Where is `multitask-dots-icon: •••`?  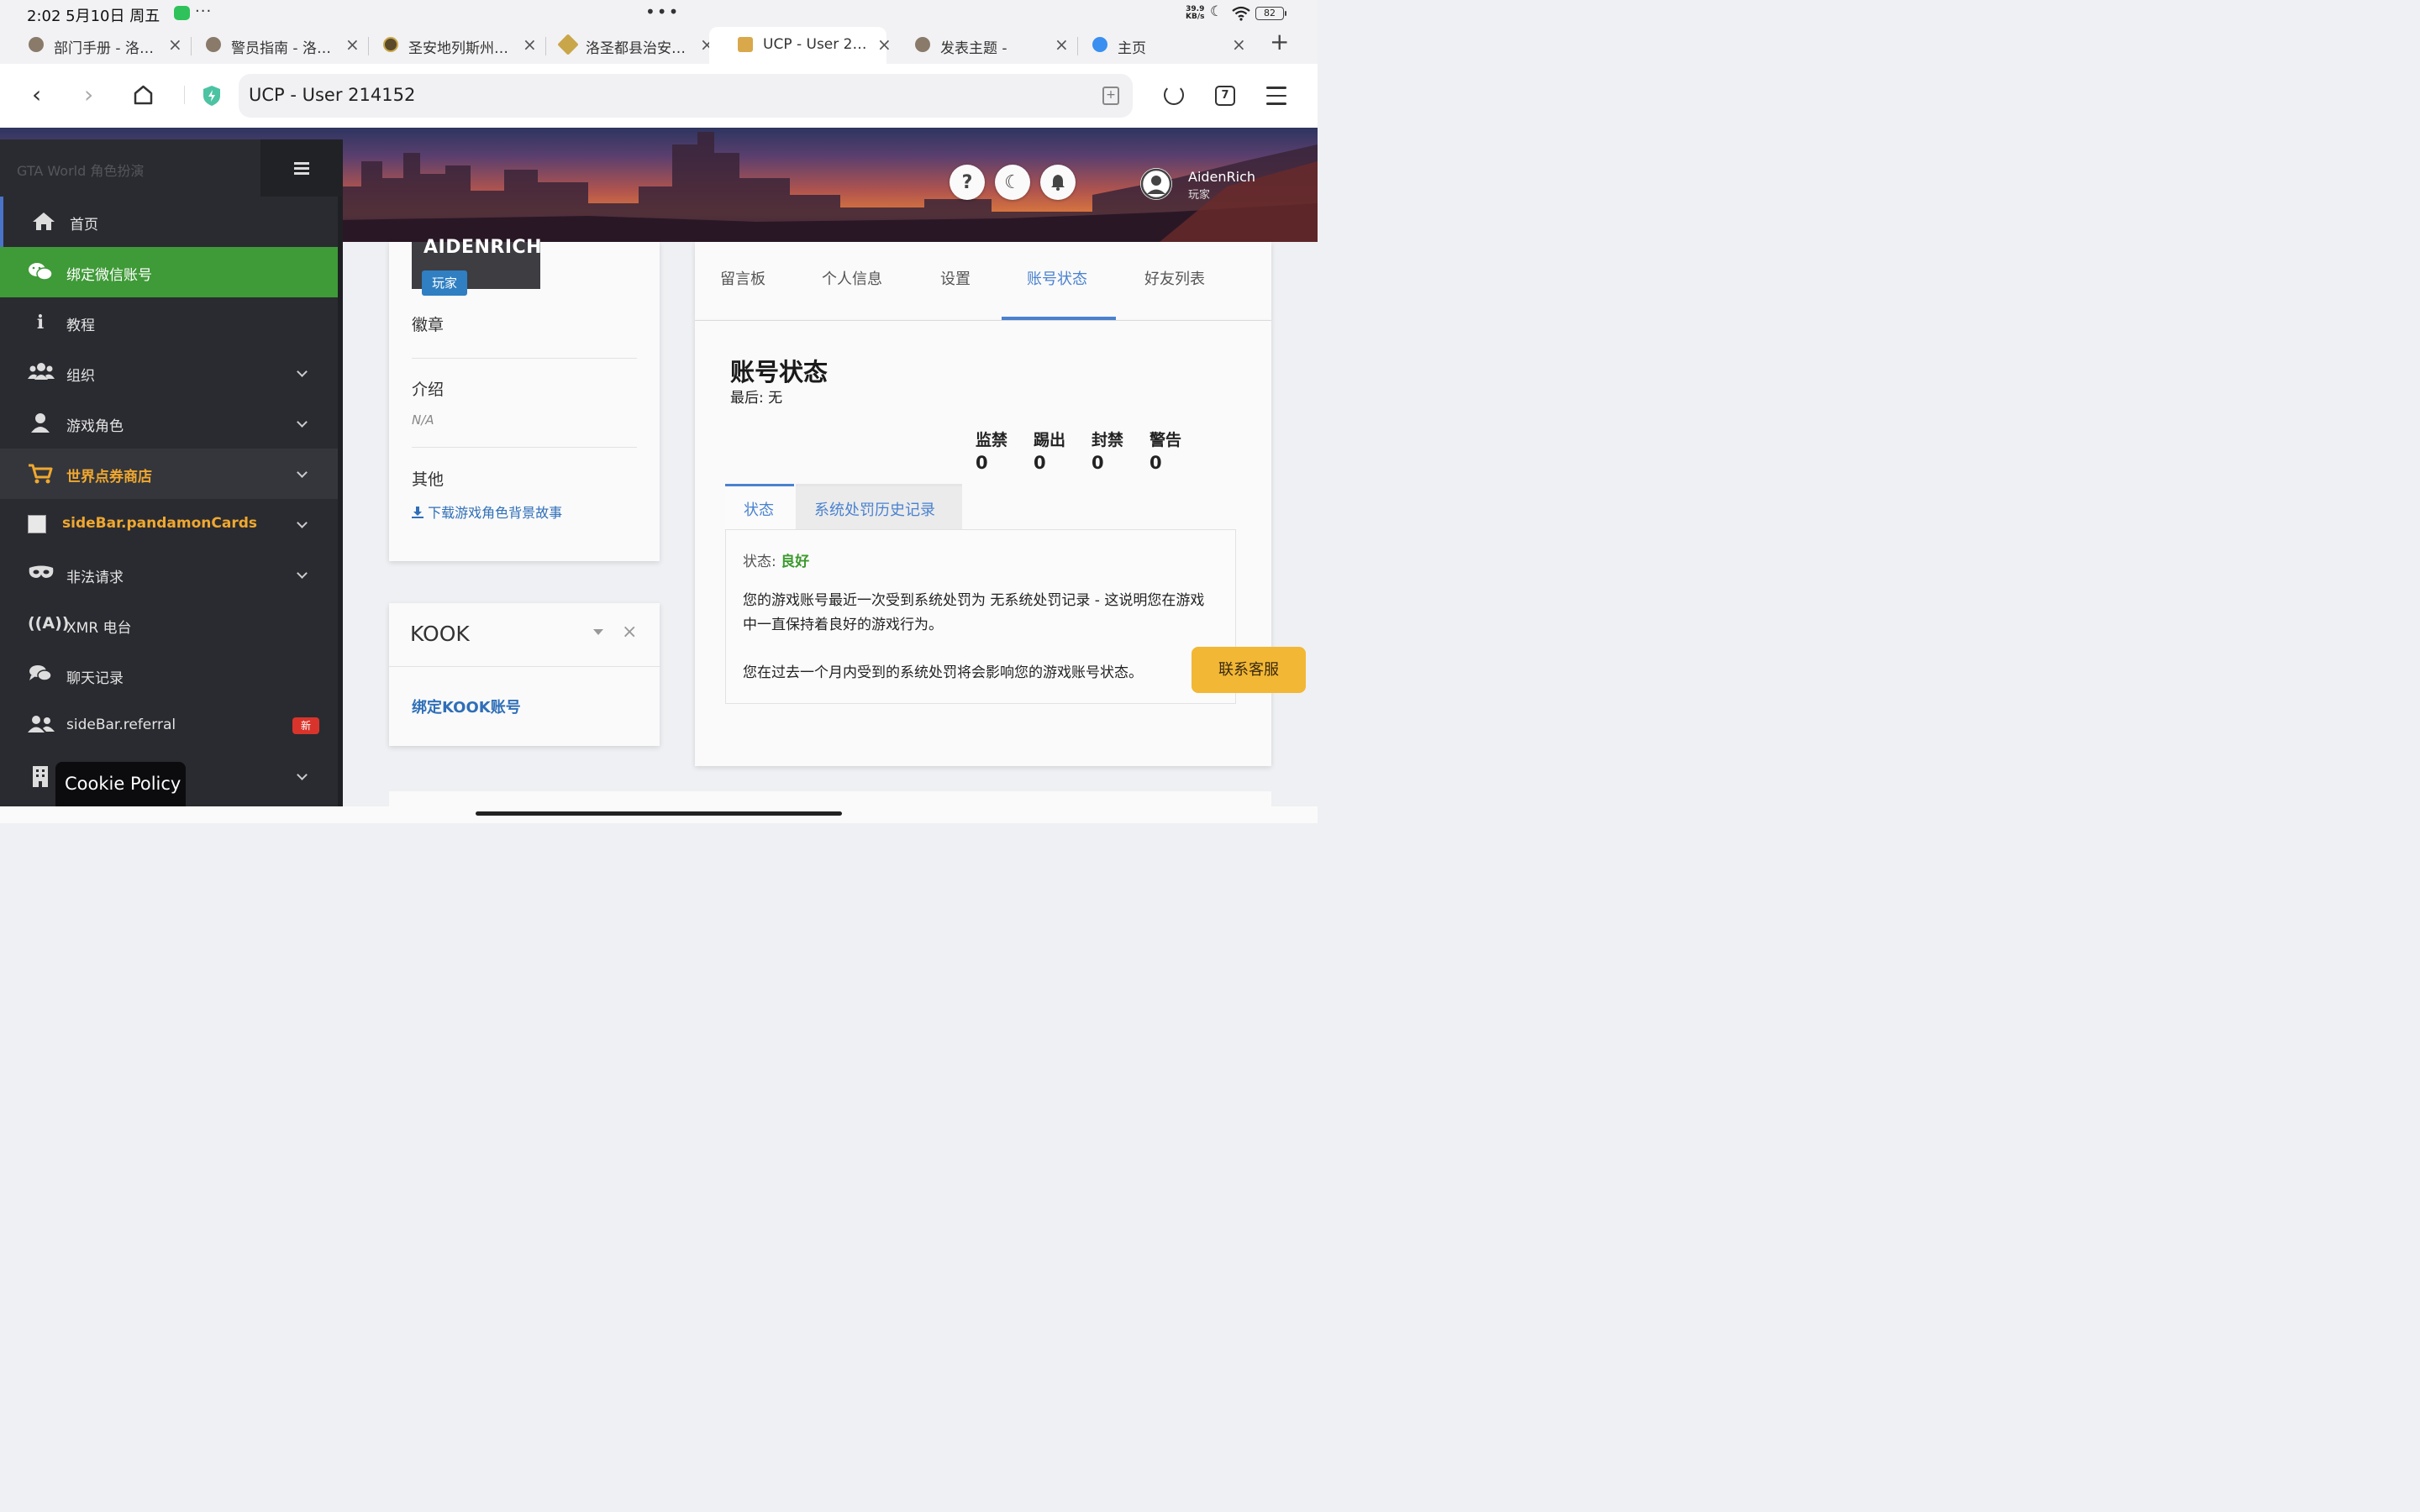 multitask-dots-icon: ••• is located at coordinates (662, 12).